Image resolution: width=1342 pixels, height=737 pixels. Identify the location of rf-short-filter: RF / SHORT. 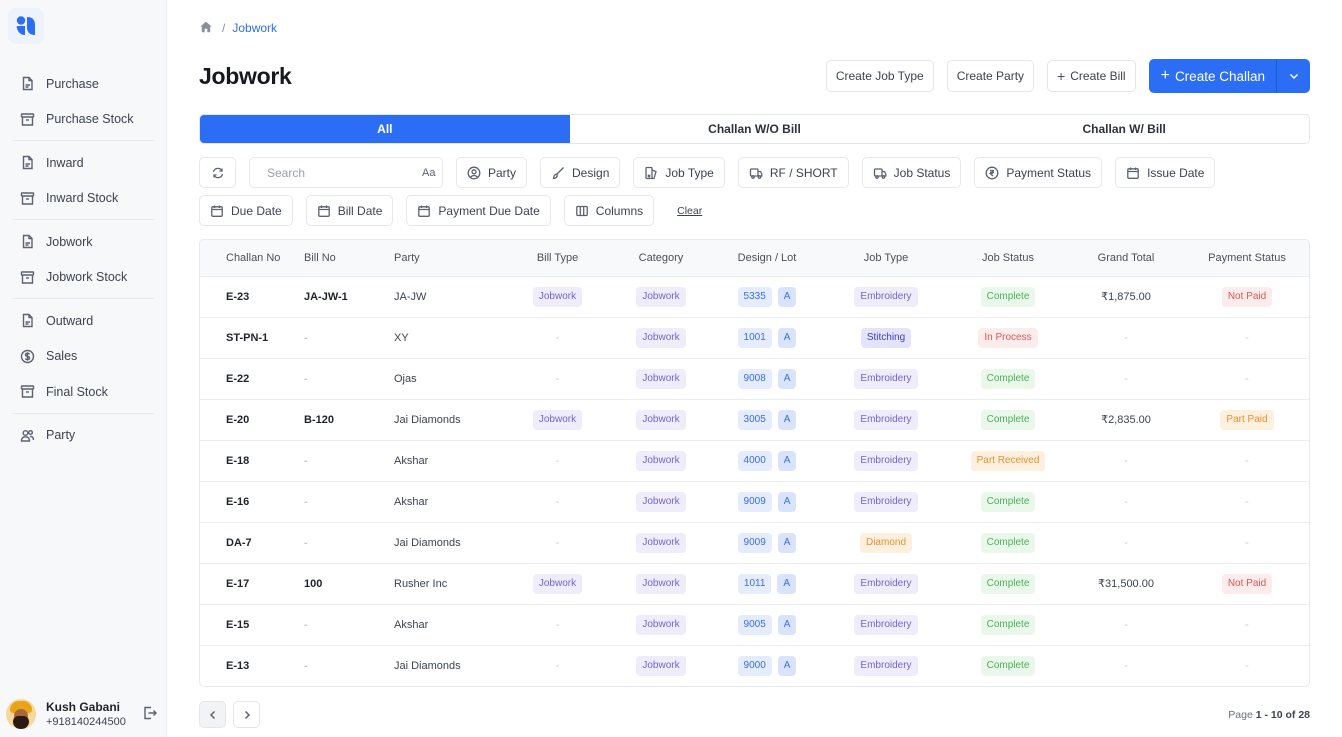
(793, 172).